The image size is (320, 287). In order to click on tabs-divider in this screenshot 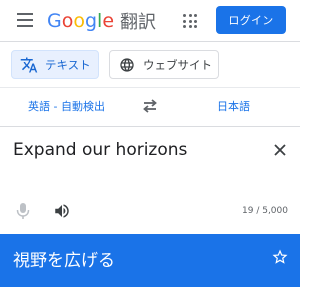, I will do `click(150, 87)`.